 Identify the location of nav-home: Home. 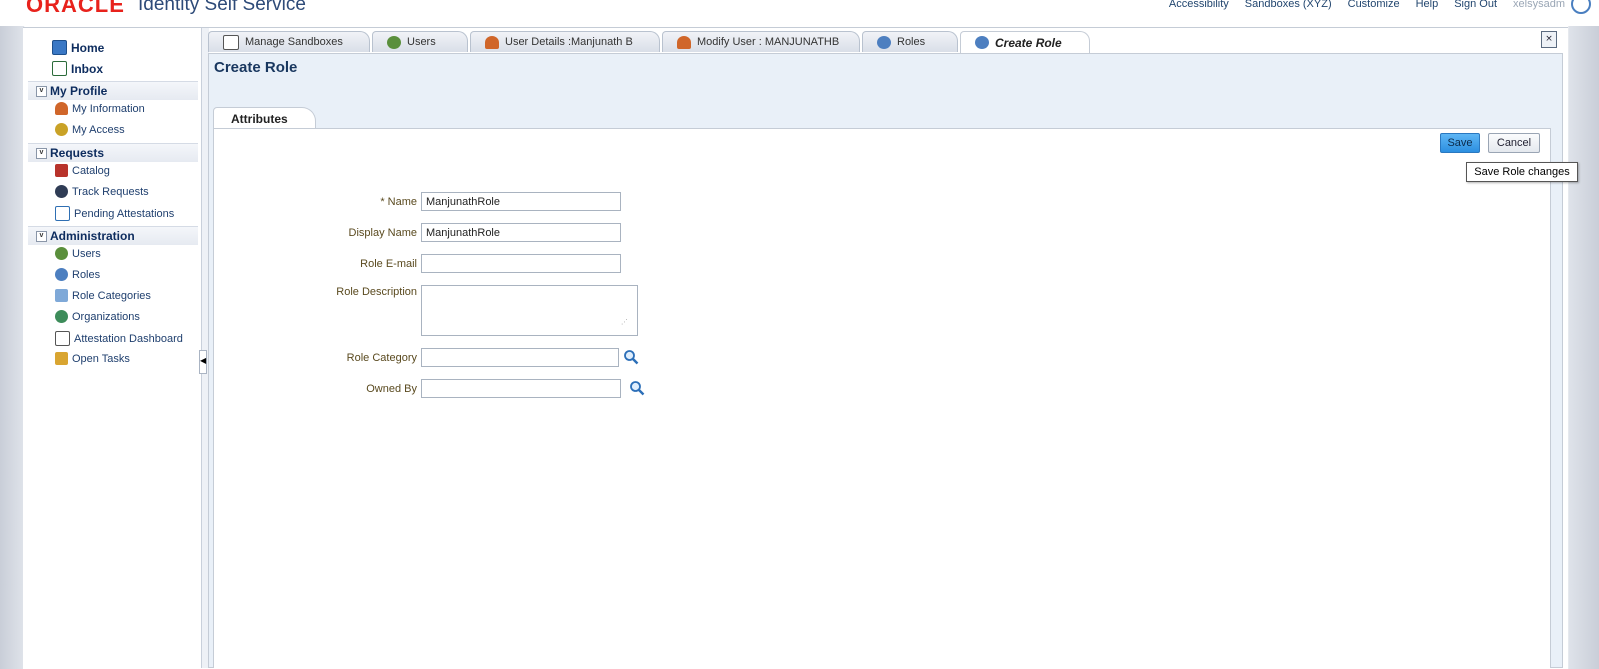
(78, 47).